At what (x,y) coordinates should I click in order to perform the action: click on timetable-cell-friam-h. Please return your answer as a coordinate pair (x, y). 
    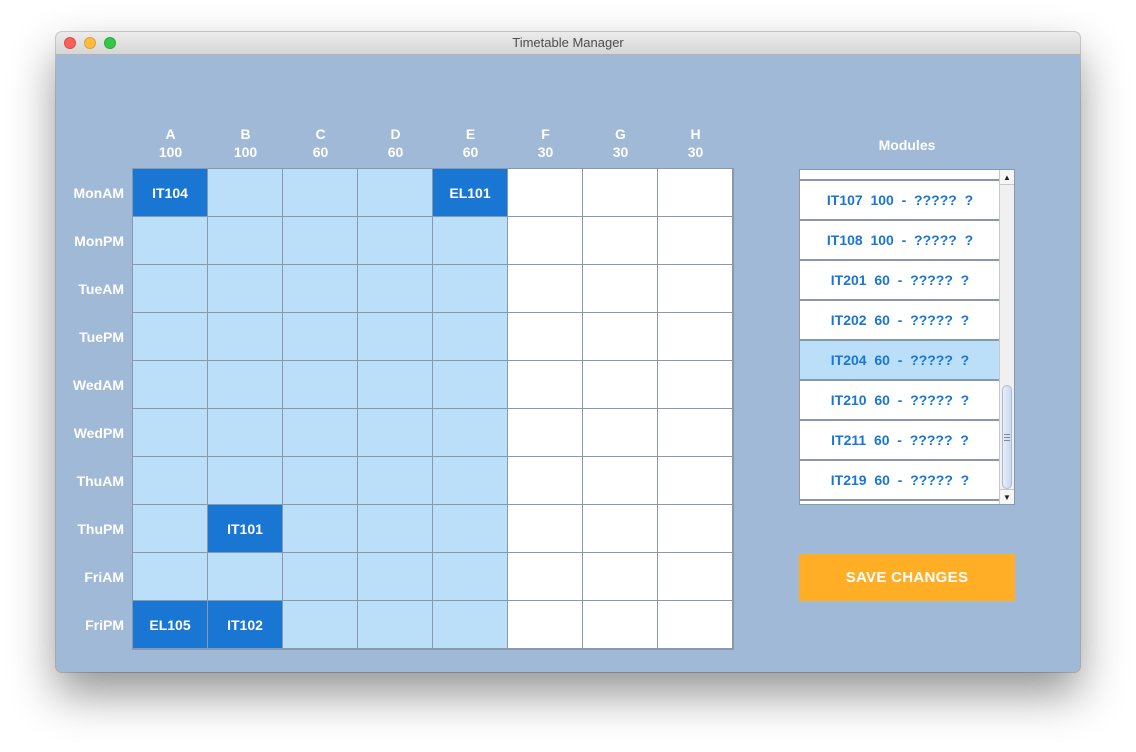
    Looking at the image, I should click on (695, 577).